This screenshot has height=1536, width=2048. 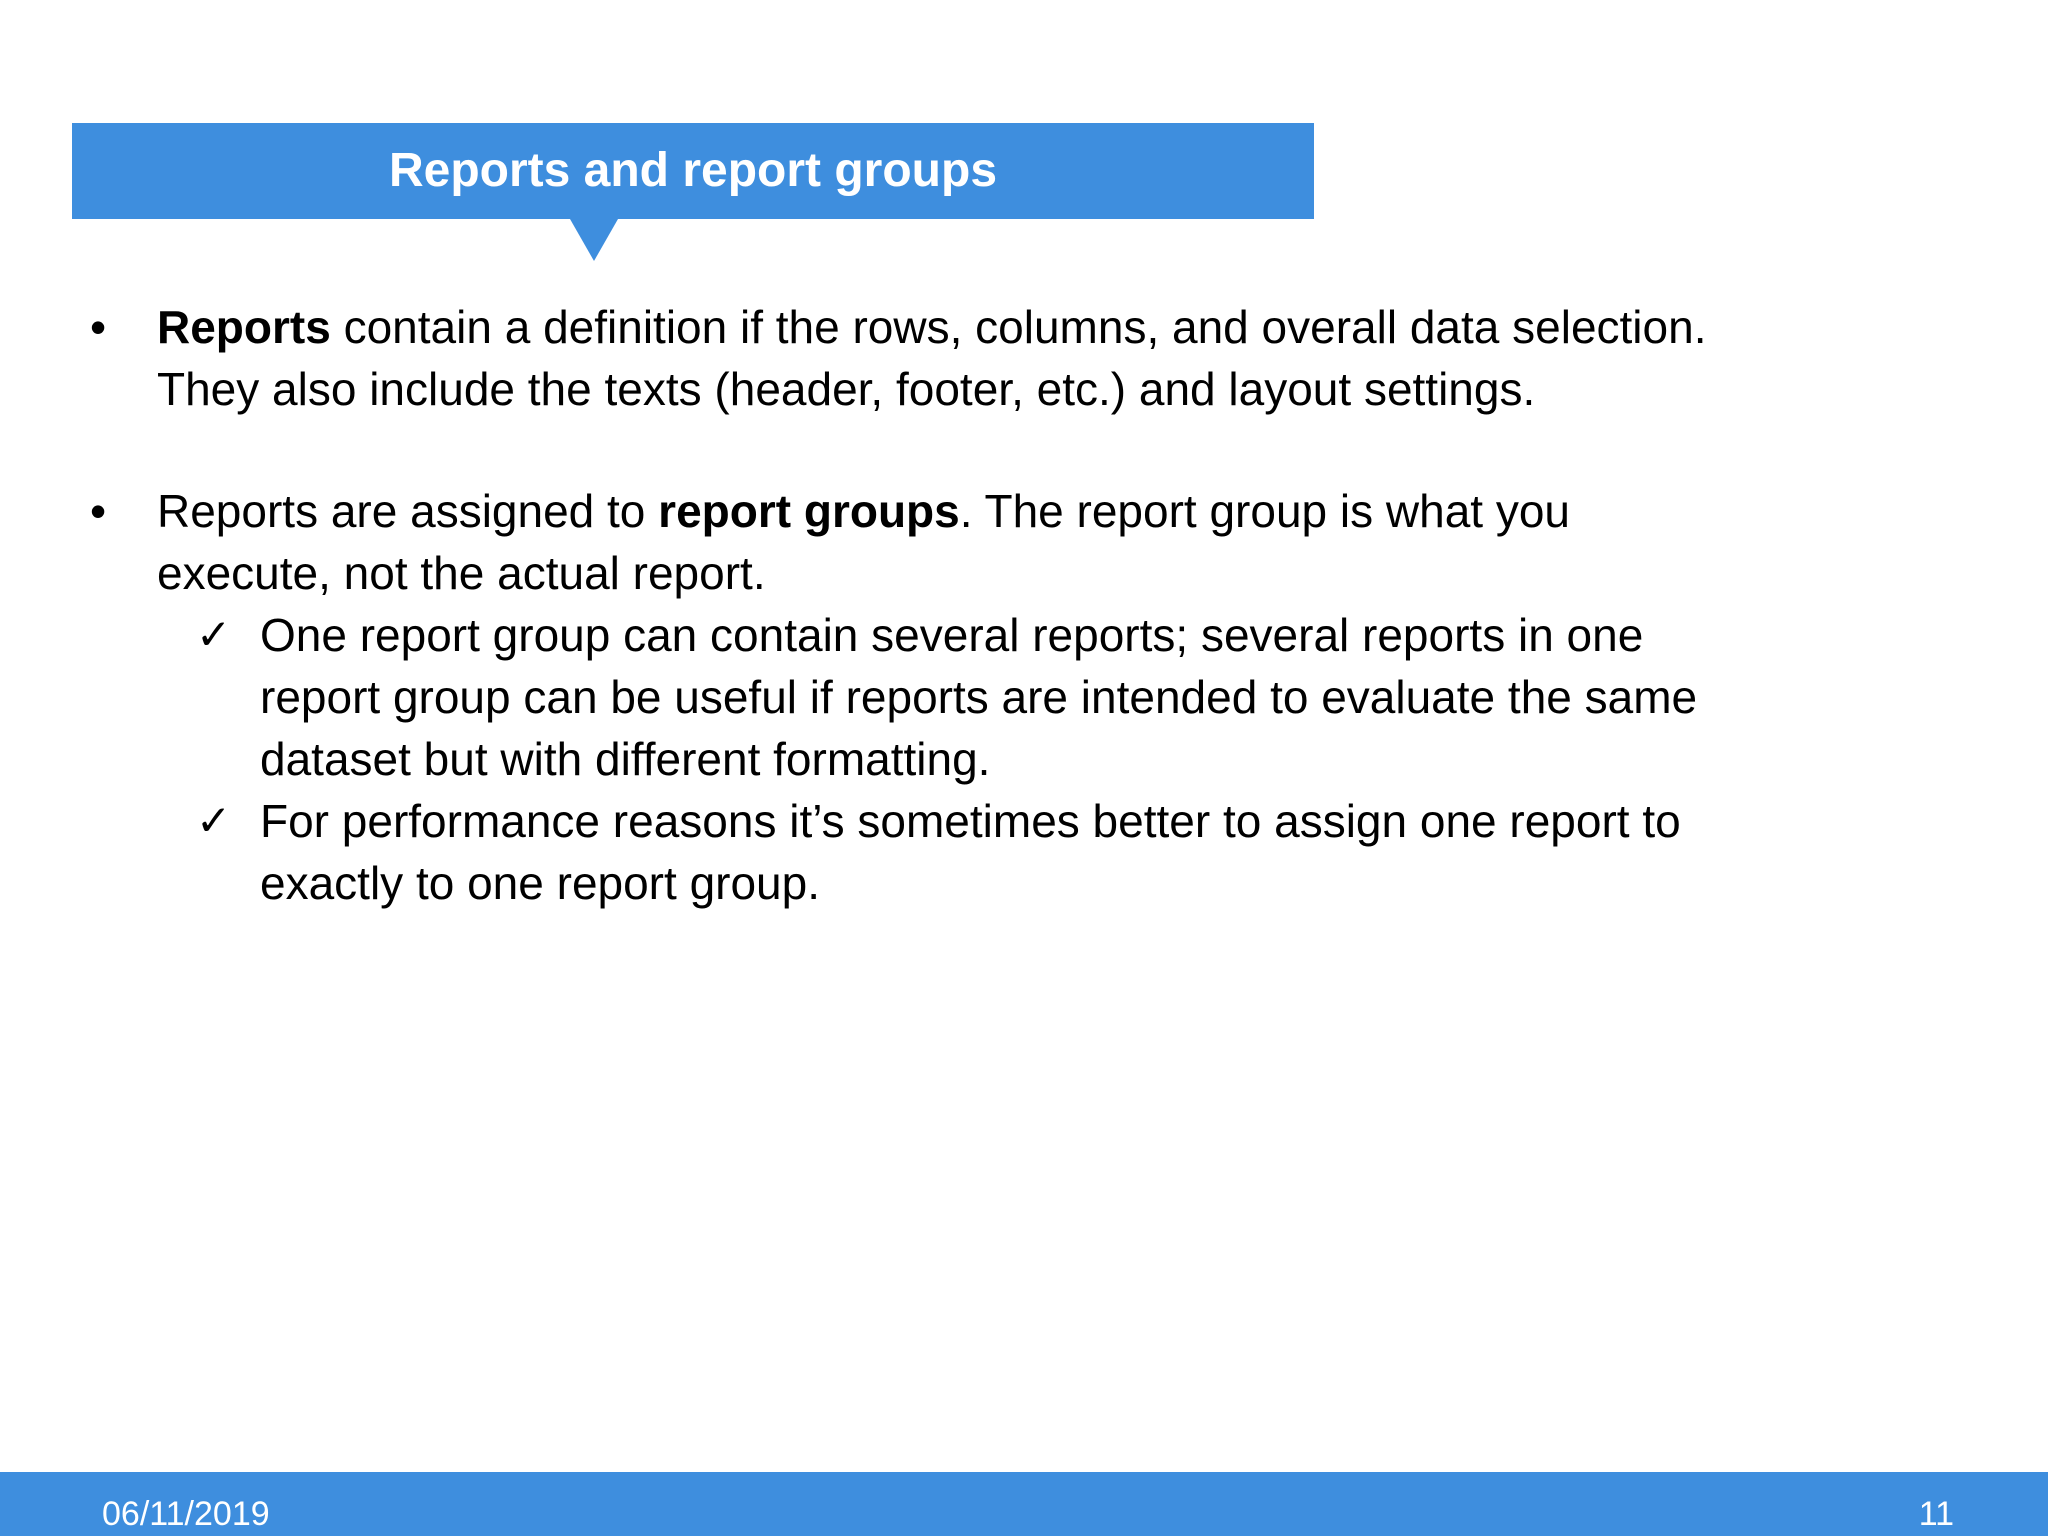 I want to click on title-banner: Reports and report groups, so click(x=693, y=171).